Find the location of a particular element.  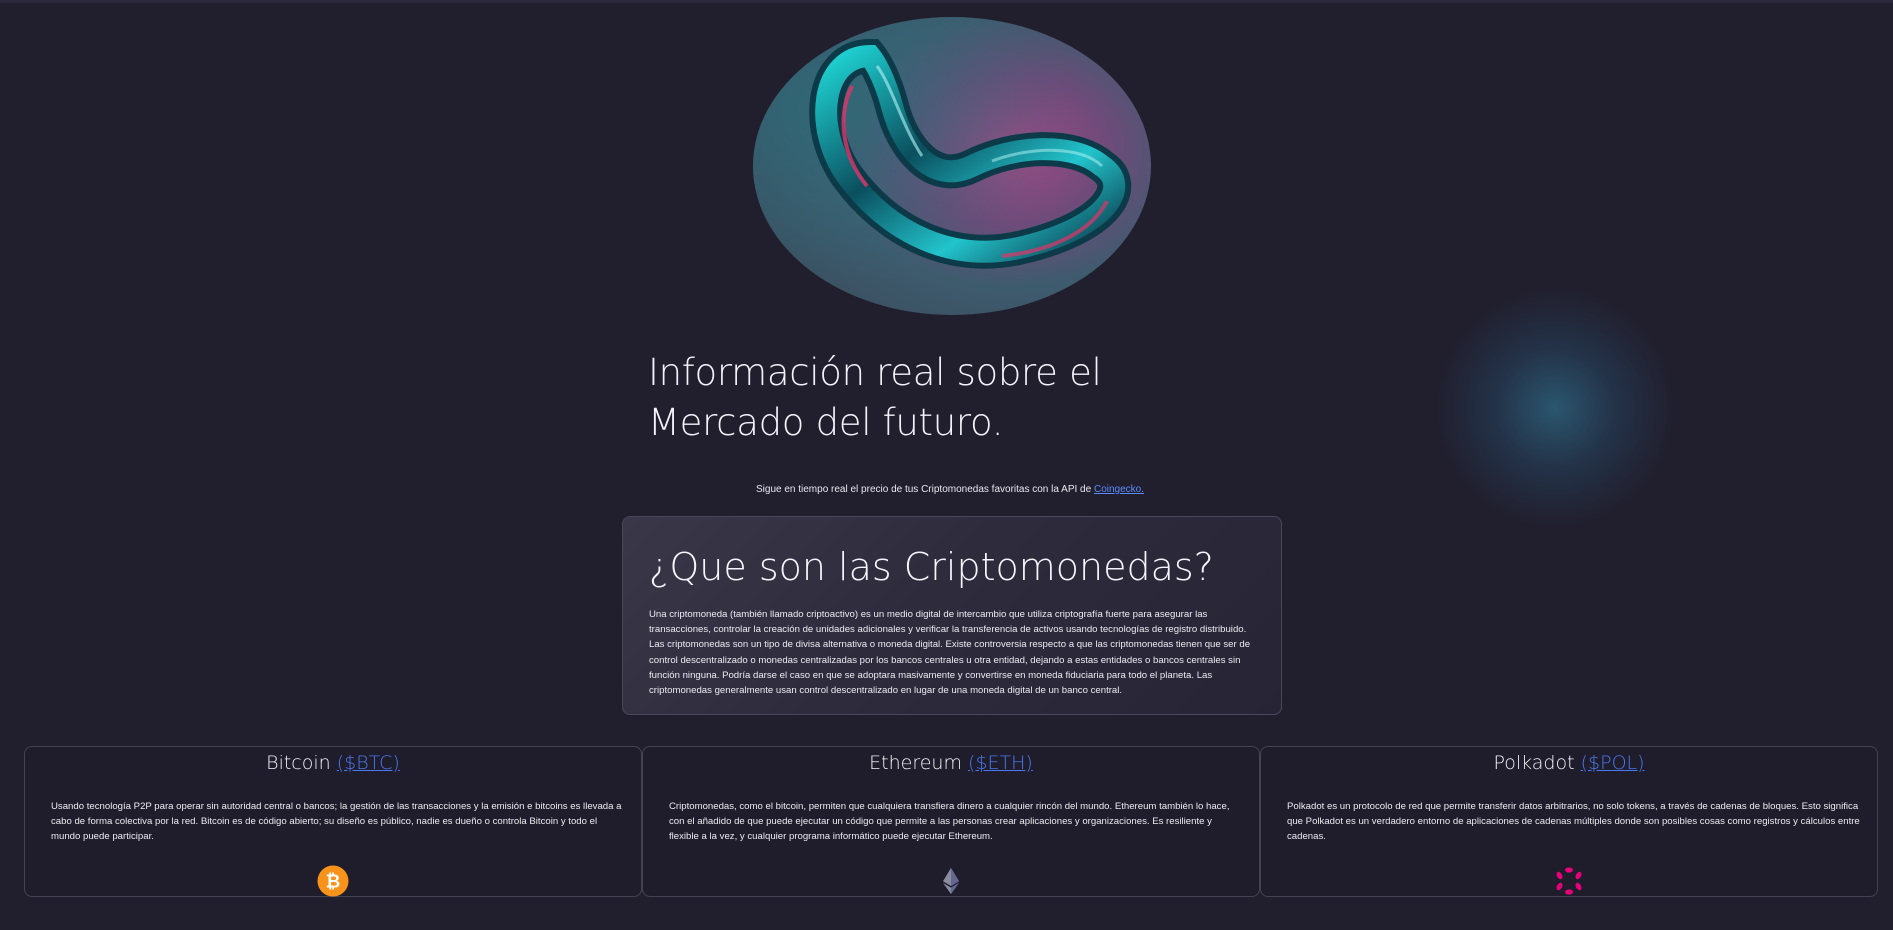

coin-name: Bitcoin is located at coordinates (298, 763).